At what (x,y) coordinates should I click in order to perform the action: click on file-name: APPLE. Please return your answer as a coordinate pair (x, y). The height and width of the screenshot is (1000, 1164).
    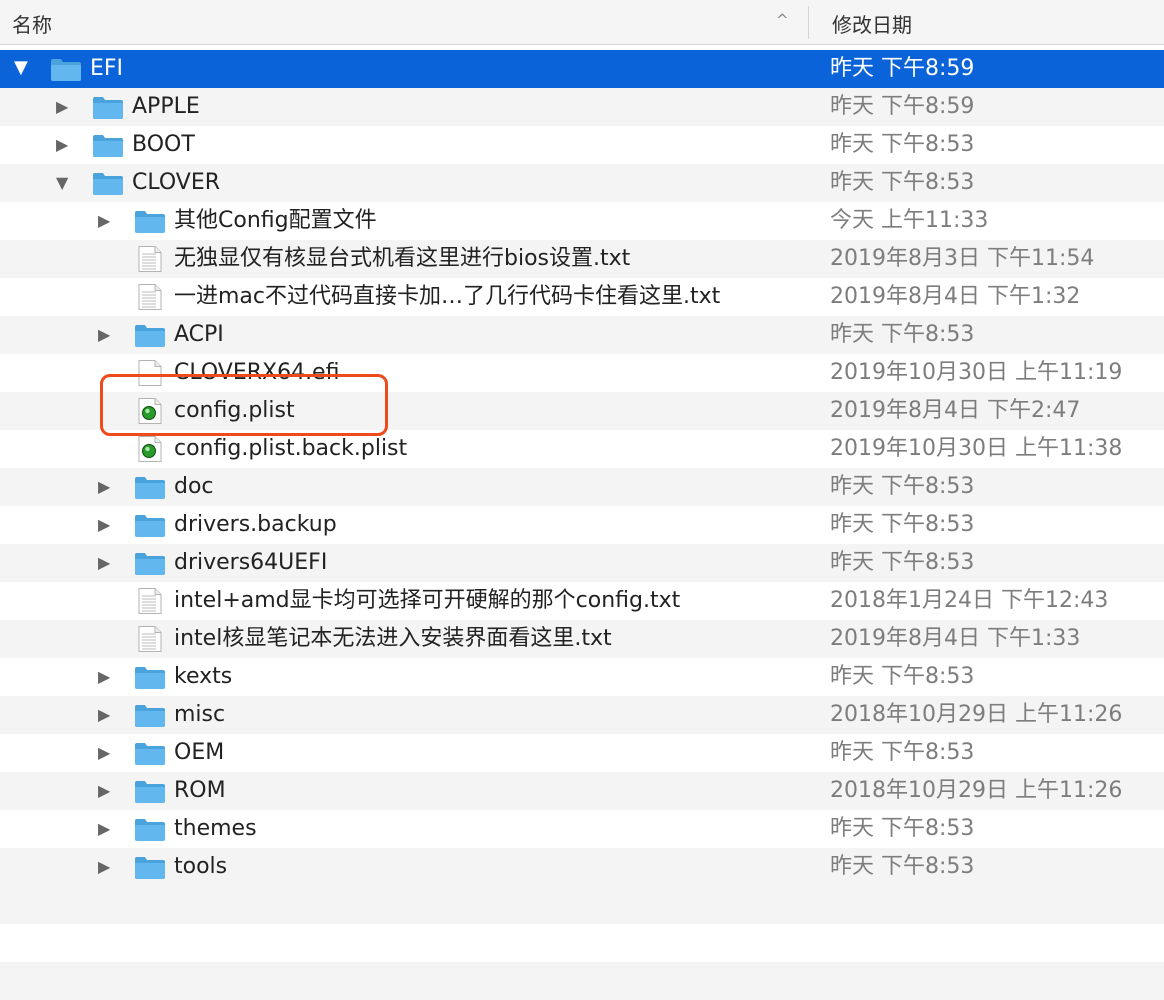
    Looking at the image, I should click on (166, 106).